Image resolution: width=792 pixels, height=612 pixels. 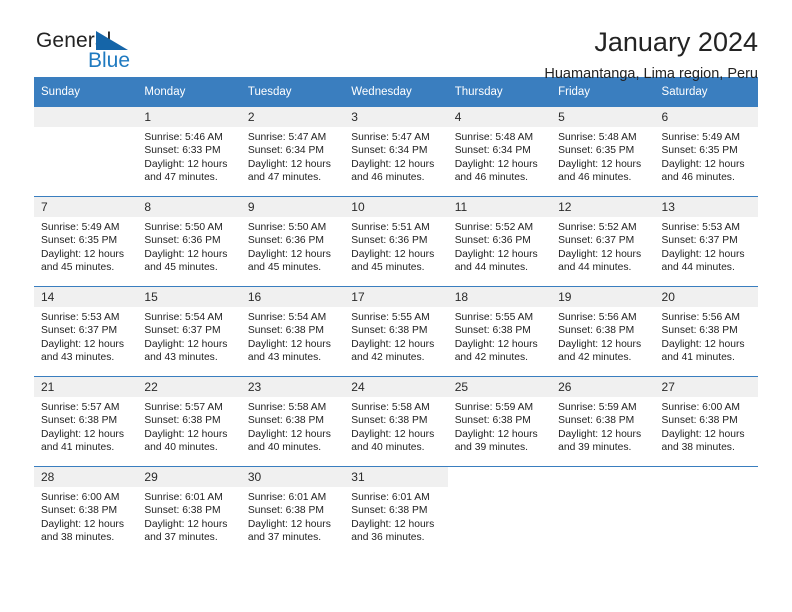 What do you see at coordinates (183, 227) in the screenshot?
I see `sunrise-text: Sunrise: 5:50 AM` at bounding box center [183, 227].